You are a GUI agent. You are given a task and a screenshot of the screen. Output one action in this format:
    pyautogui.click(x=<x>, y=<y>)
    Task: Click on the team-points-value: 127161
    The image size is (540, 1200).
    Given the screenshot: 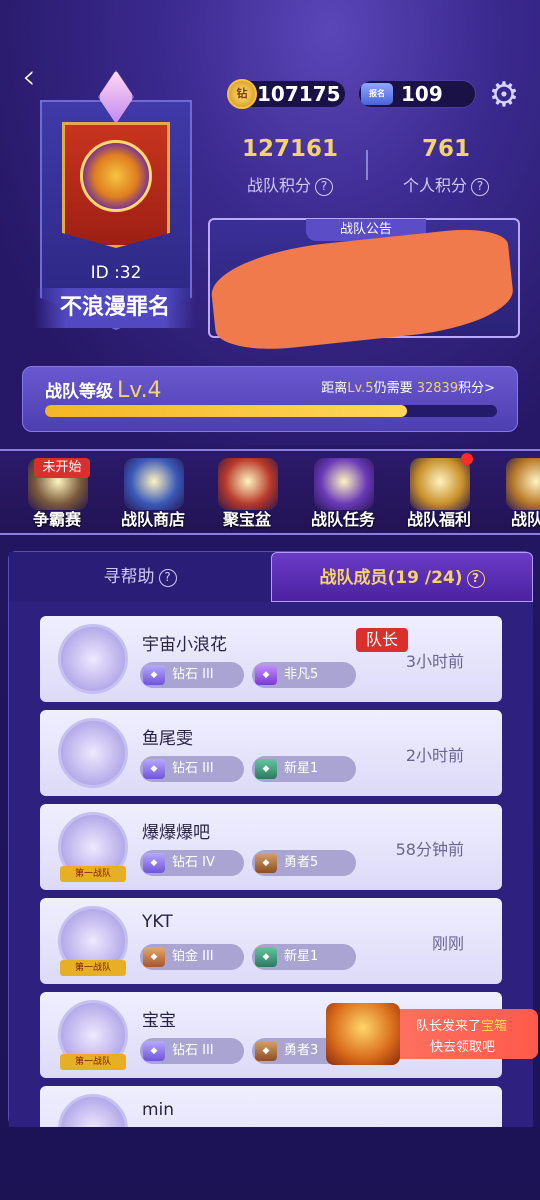 What is the action you would take?
    pyautogui.click(x=290, y=149)
    